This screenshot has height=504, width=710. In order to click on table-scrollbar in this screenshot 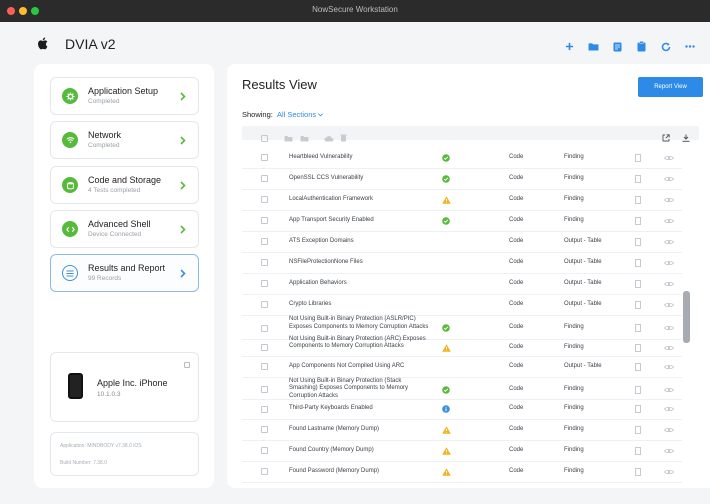, I will do `click(686, 317)`.